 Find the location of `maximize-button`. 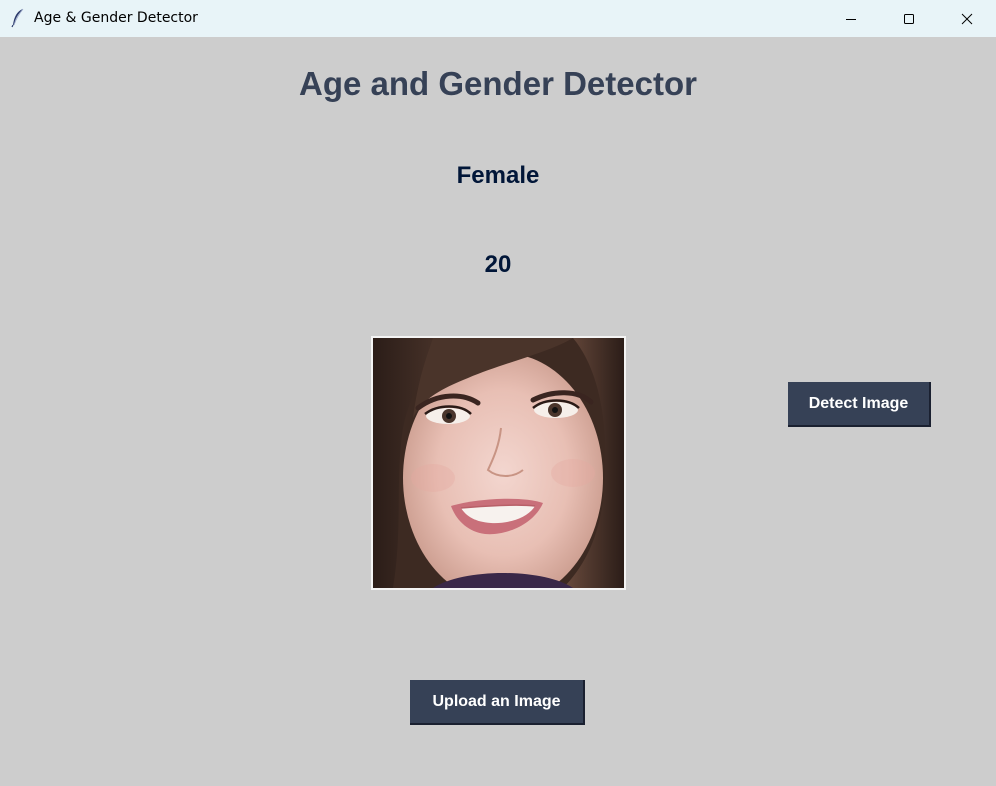

maximize-button is located at coordinates (909, 18).